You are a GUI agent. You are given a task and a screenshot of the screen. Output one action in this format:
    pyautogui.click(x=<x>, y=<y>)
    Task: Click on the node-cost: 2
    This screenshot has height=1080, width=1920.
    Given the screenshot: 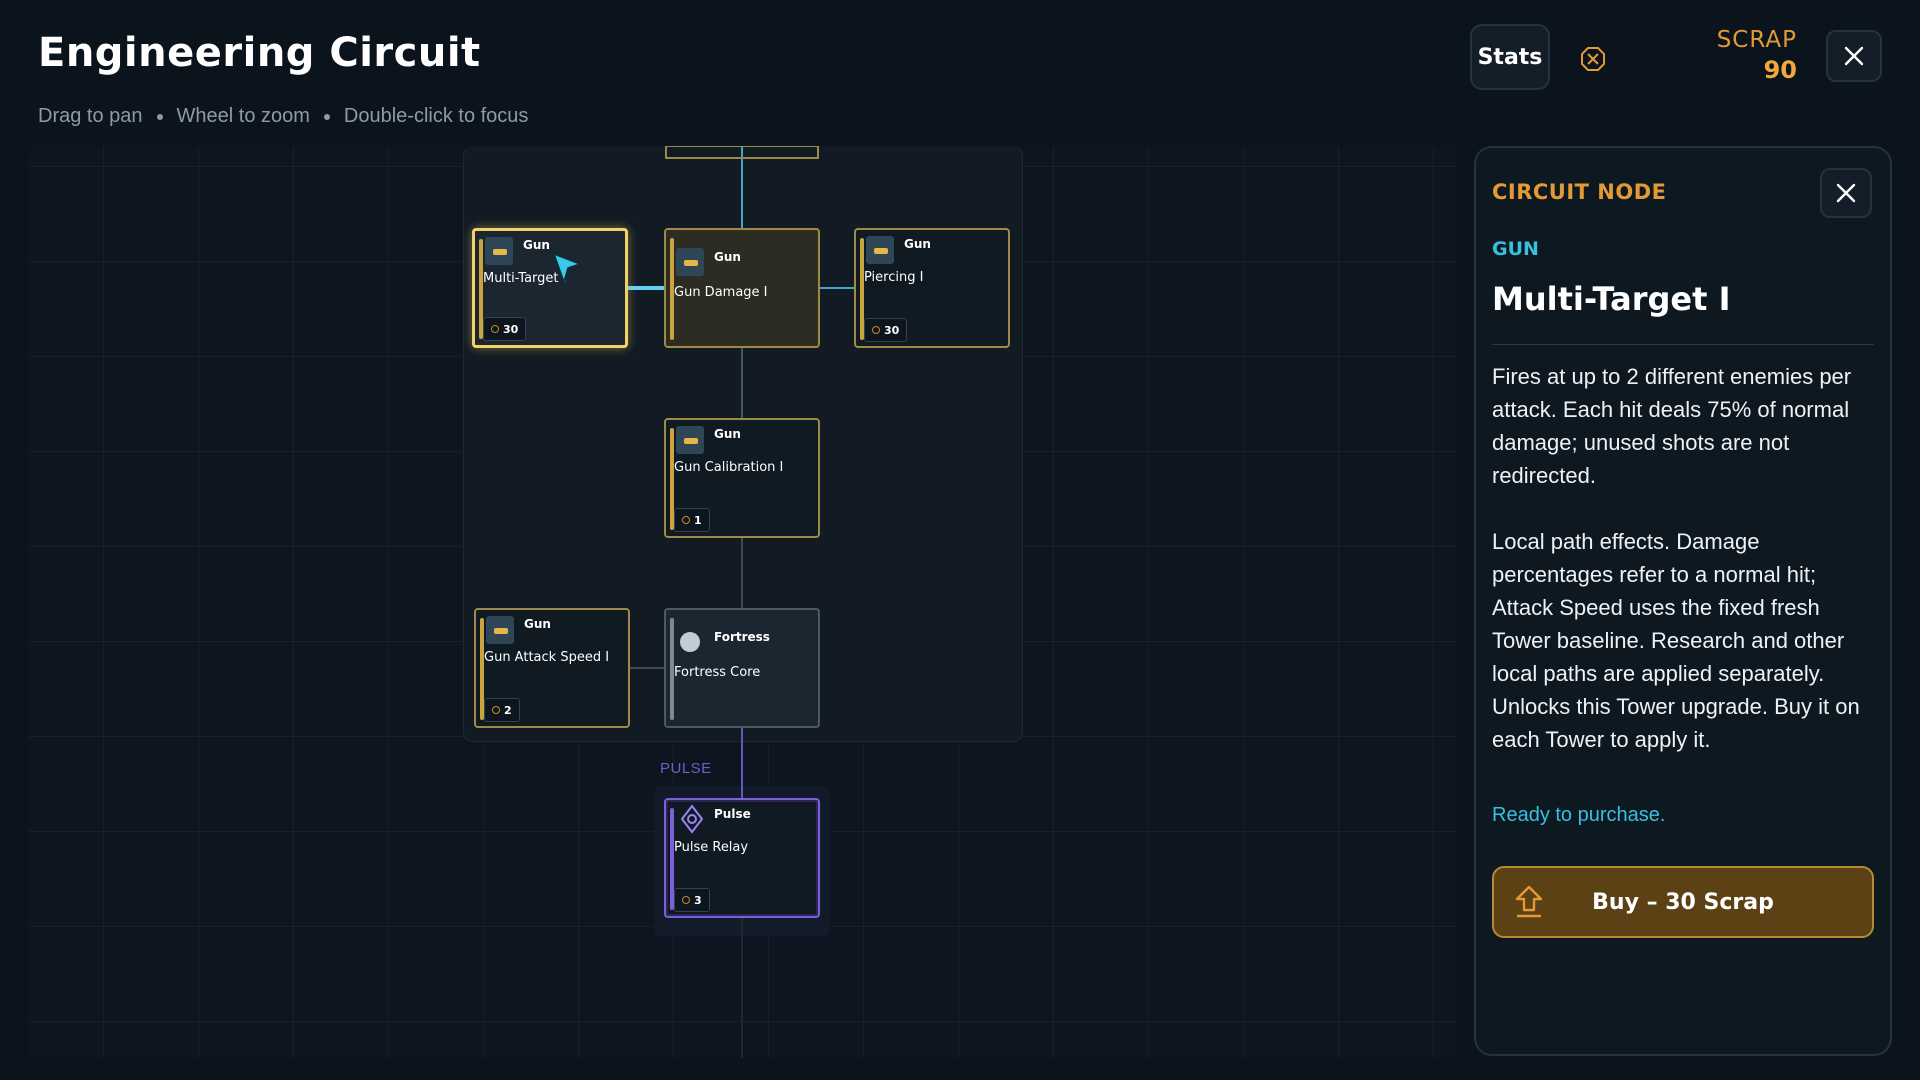 What is the action you would take?
    pyautogui.click(x=502, y=710)
    